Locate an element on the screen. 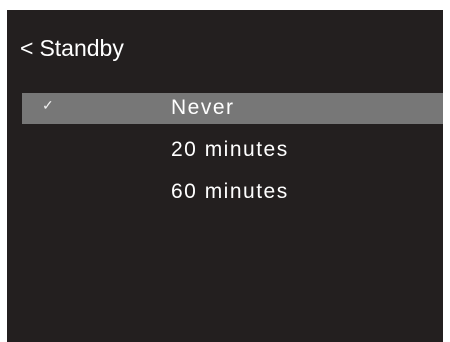  option-label: 20 minutes is located at coordinates (230, 149).